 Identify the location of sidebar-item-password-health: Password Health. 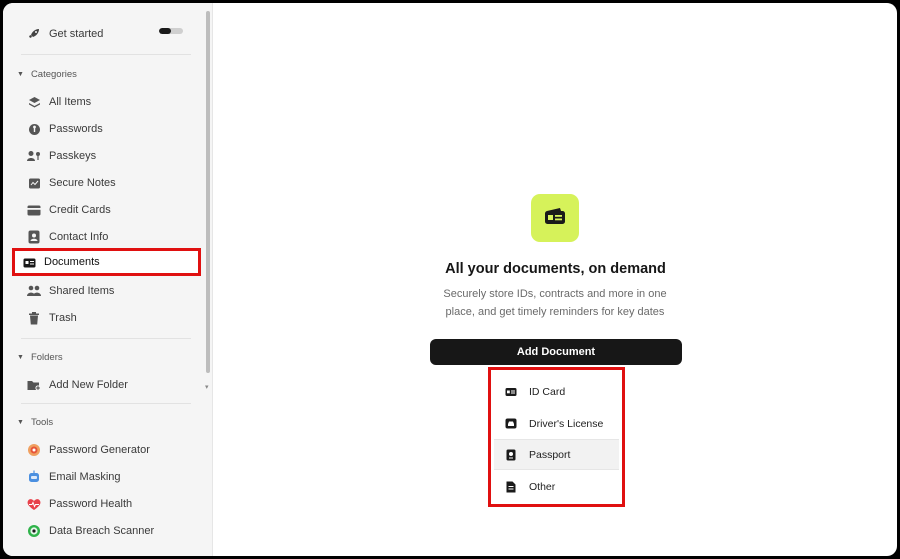
(107, 504).